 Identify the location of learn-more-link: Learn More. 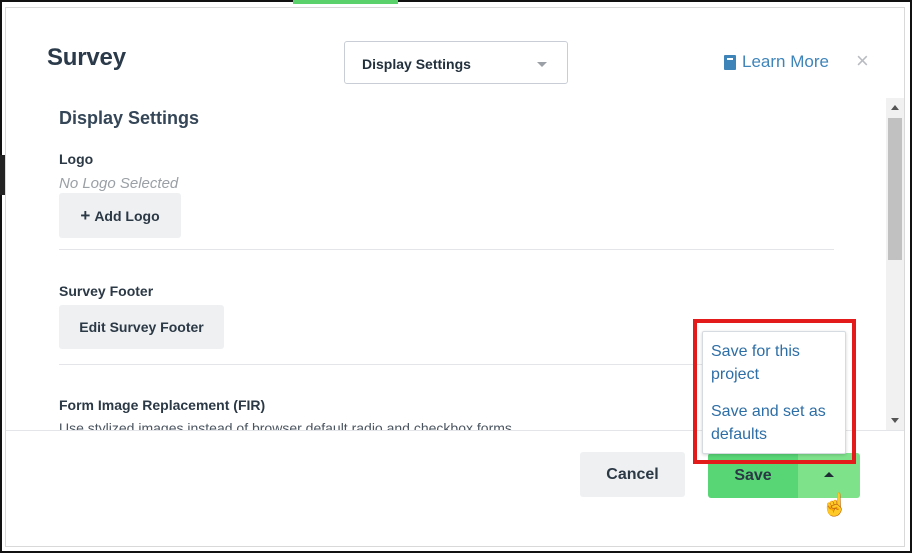
(776, 62).